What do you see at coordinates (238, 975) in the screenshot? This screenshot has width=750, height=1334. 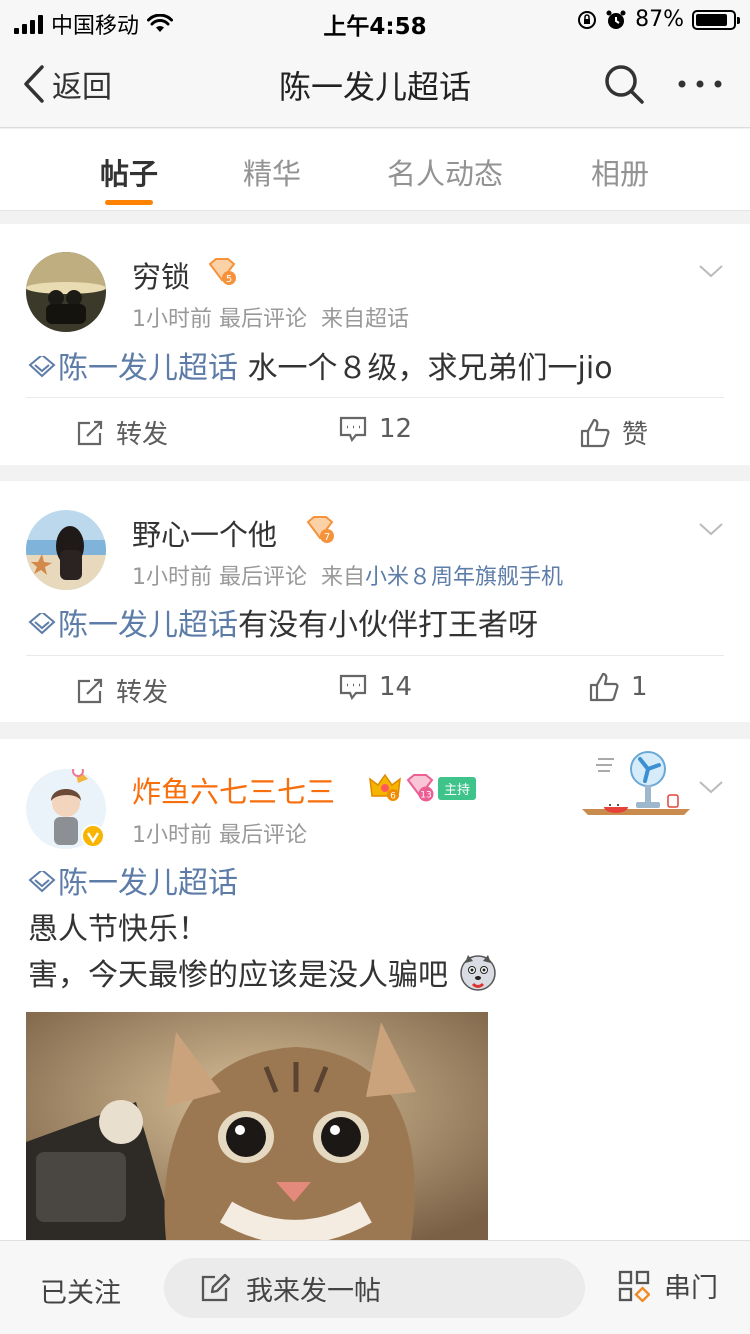 I see `post-body-line2-text: 害，今天最惨的应该是没人骗吧` at bounding box center [238, 975].